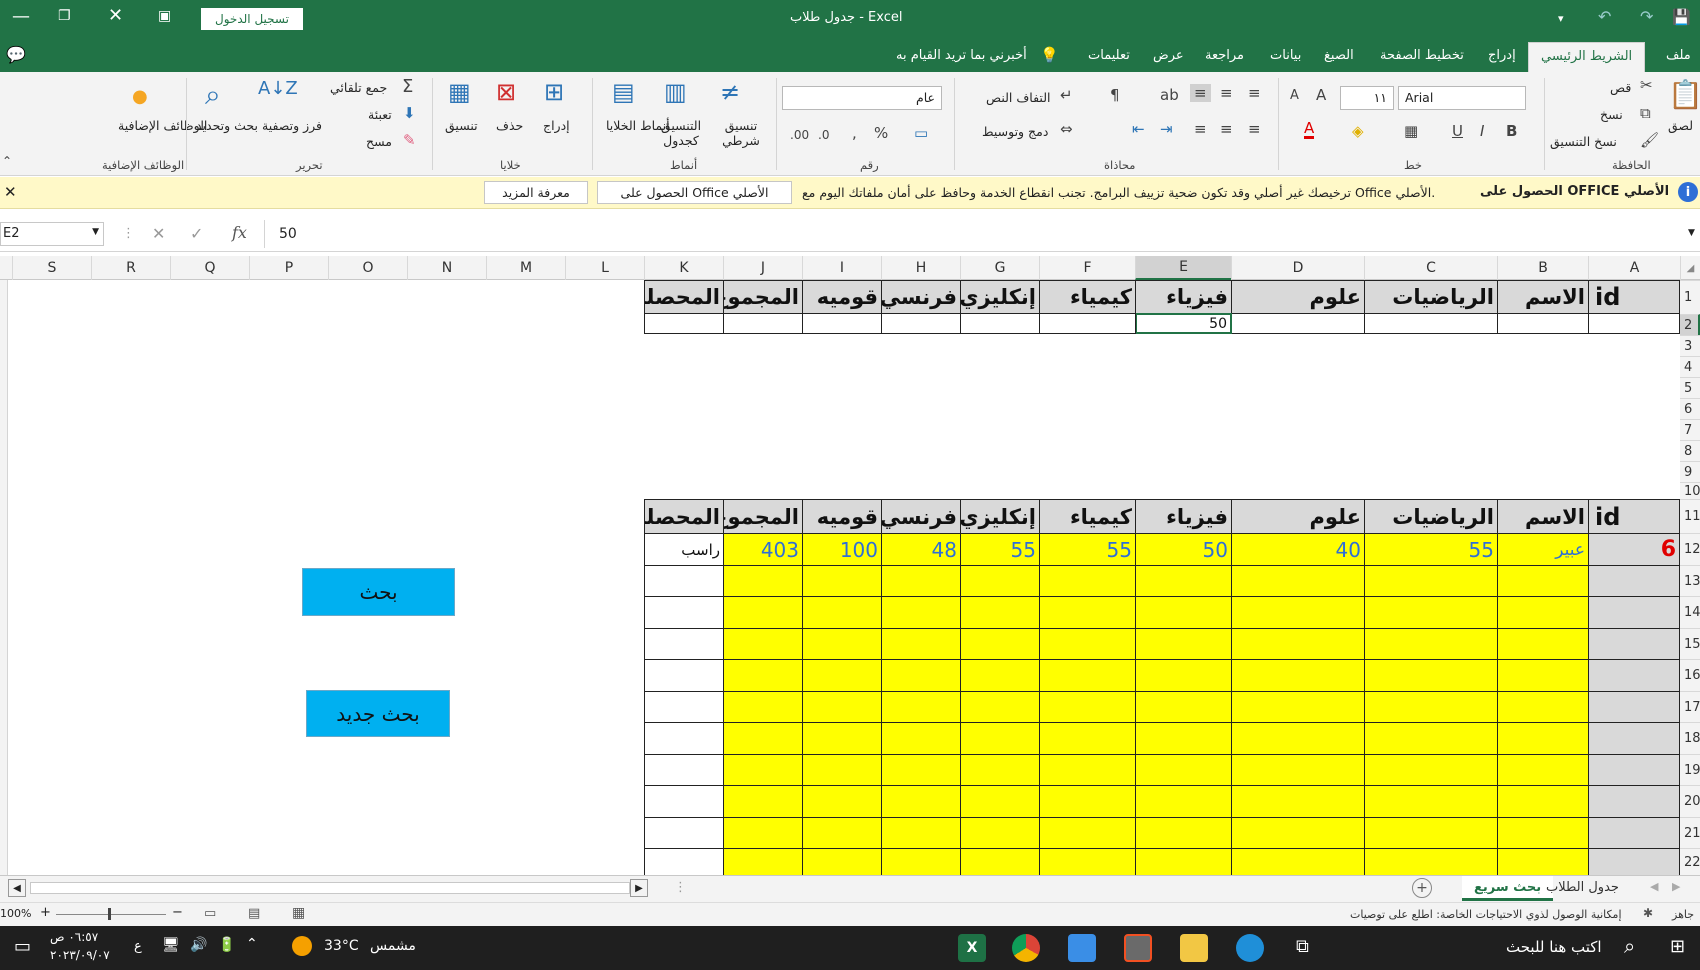  I want to click on chevron-down-icon: ▼, so click(95, 232).